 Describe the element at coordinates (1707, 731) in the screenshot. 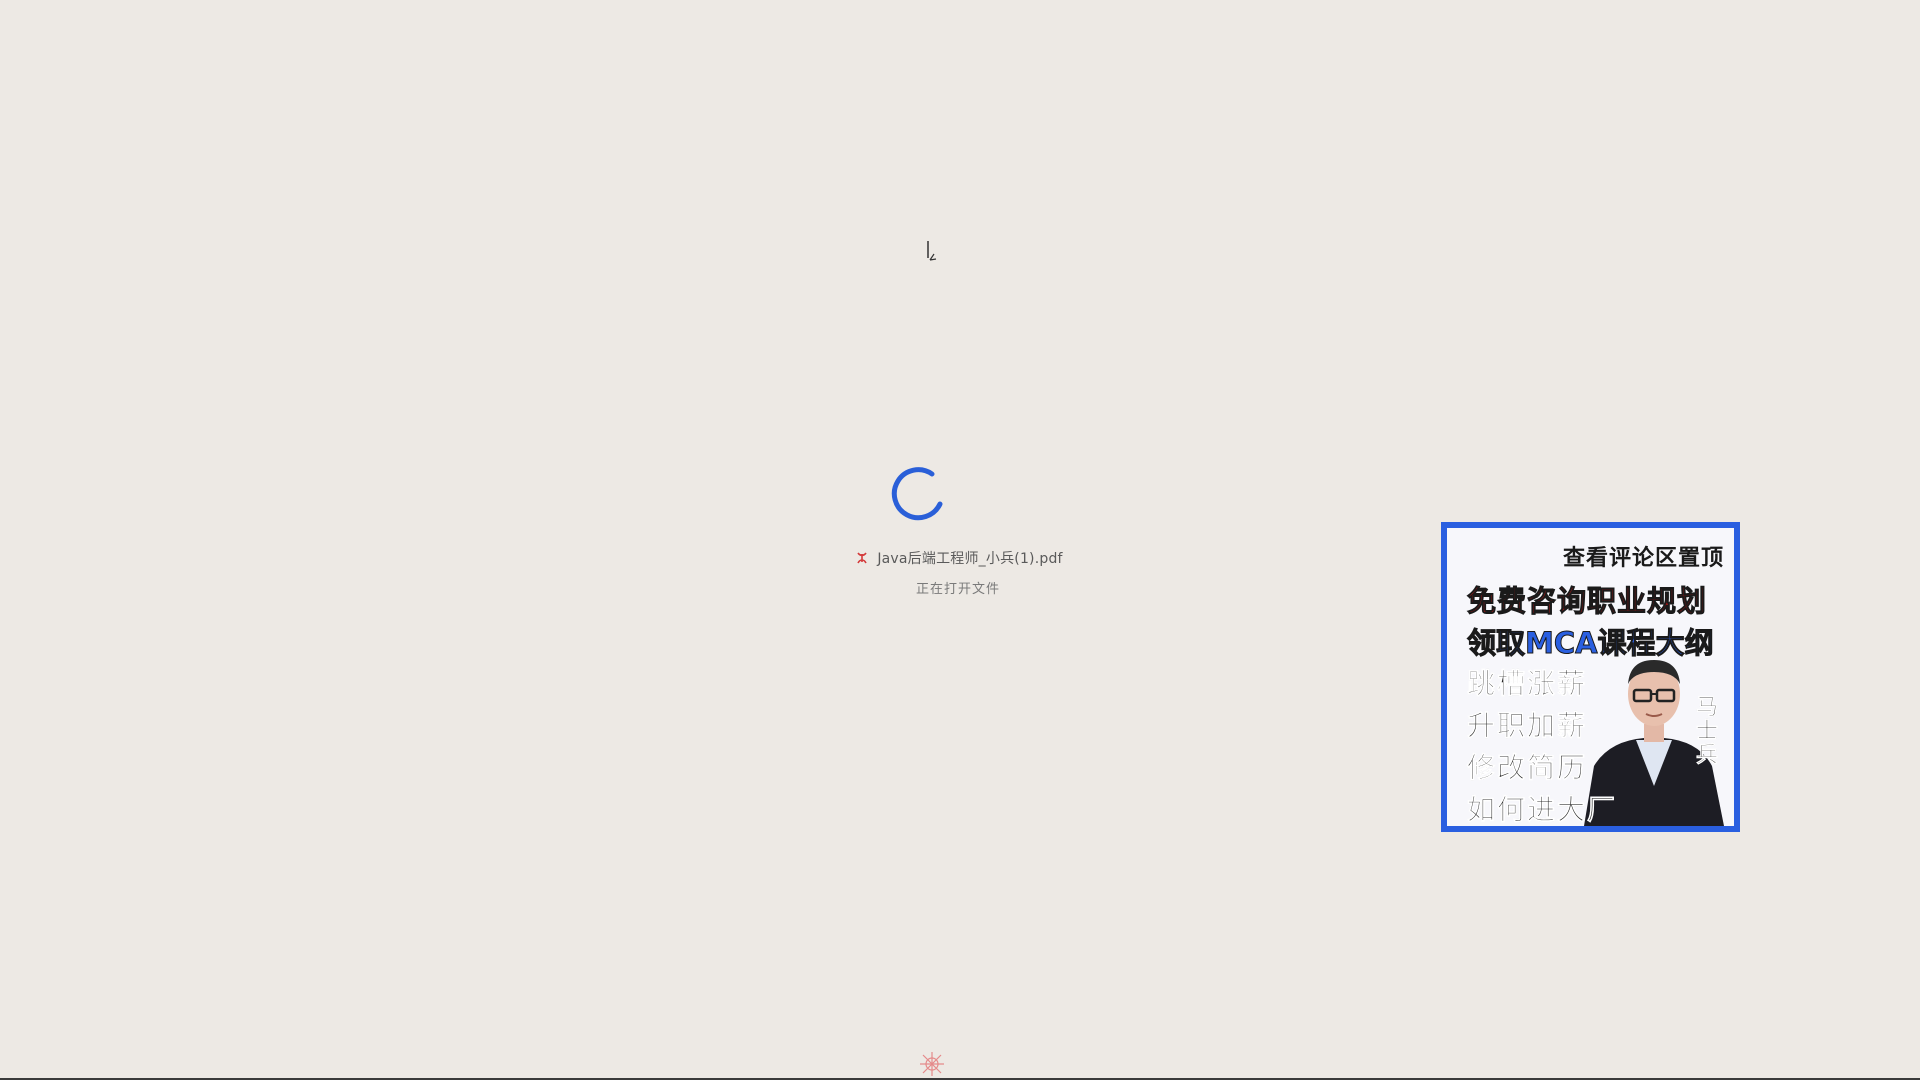

I see `presenter-name: 马士兵` at that location.